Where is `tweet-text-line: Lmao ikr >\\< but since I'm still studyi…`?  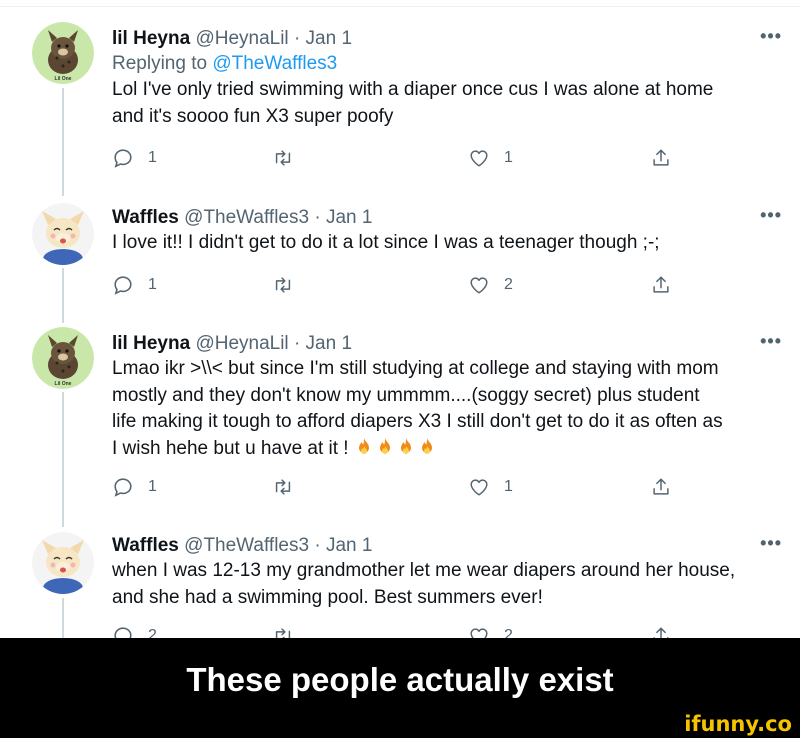 tweet-text-line: Lmao ikr >\\< but since I'm still studyi… is located at coordinates (415, 368).